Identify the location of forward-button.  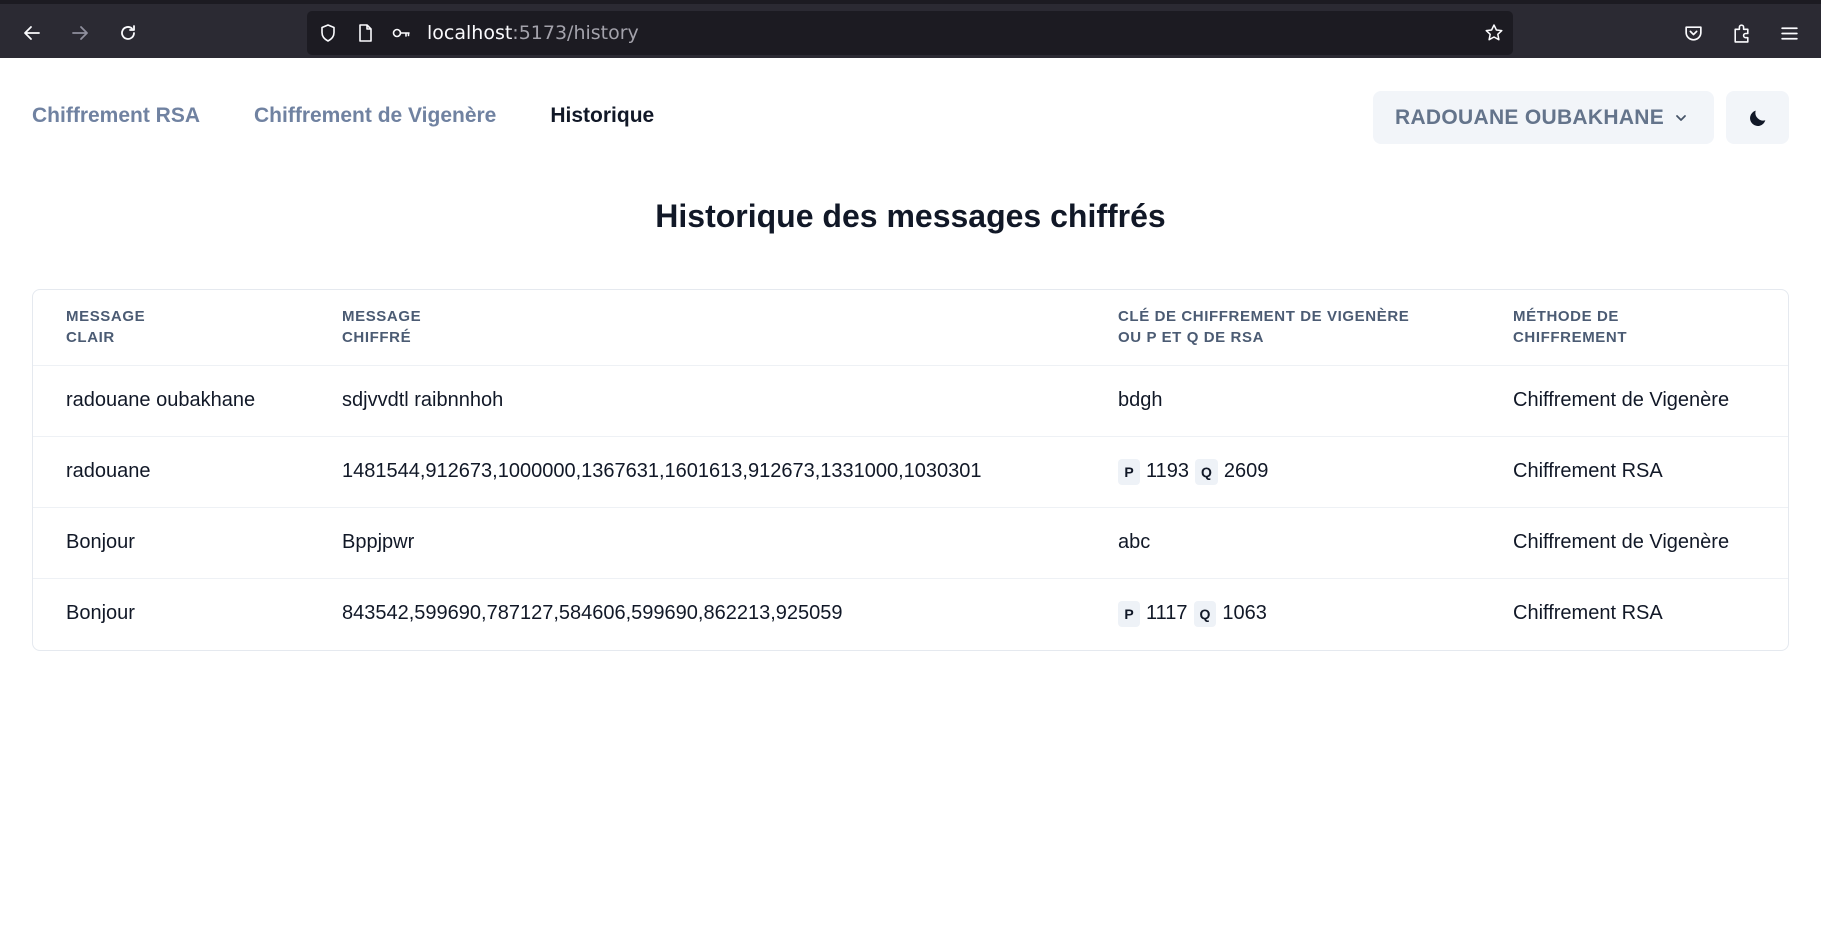
(80, 33).